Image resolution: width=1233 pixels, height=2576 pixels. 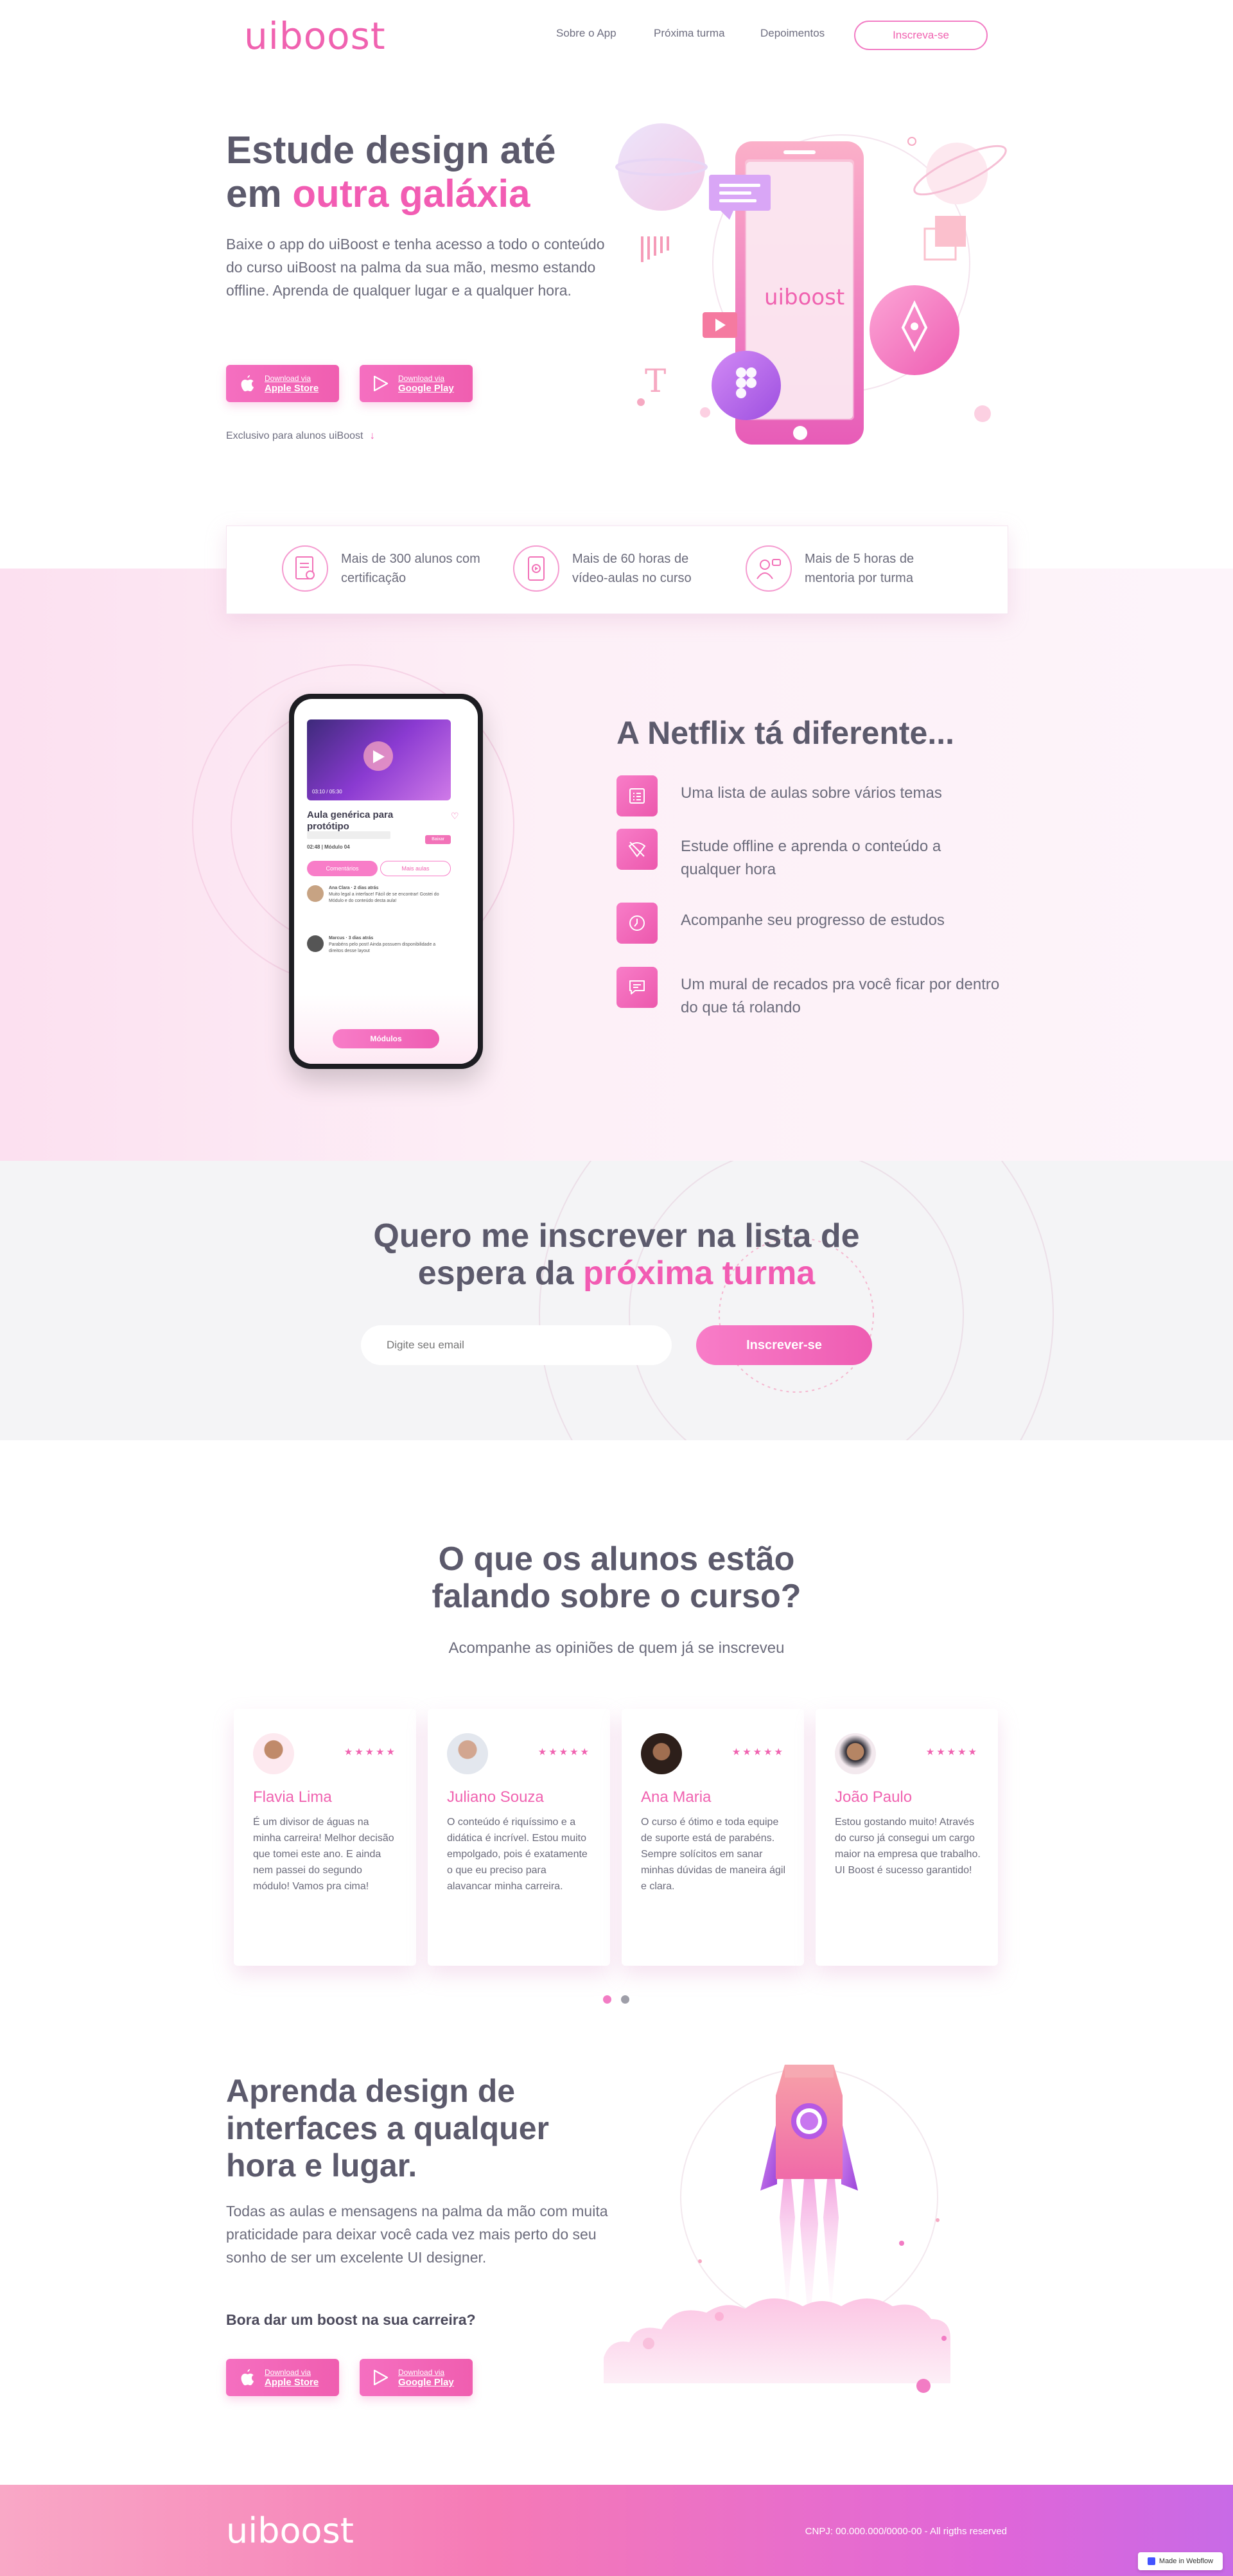 What do you see at coordinates (516, 1345) in the screenshot?
I see `email-input` at bounding box center [516, 1345].